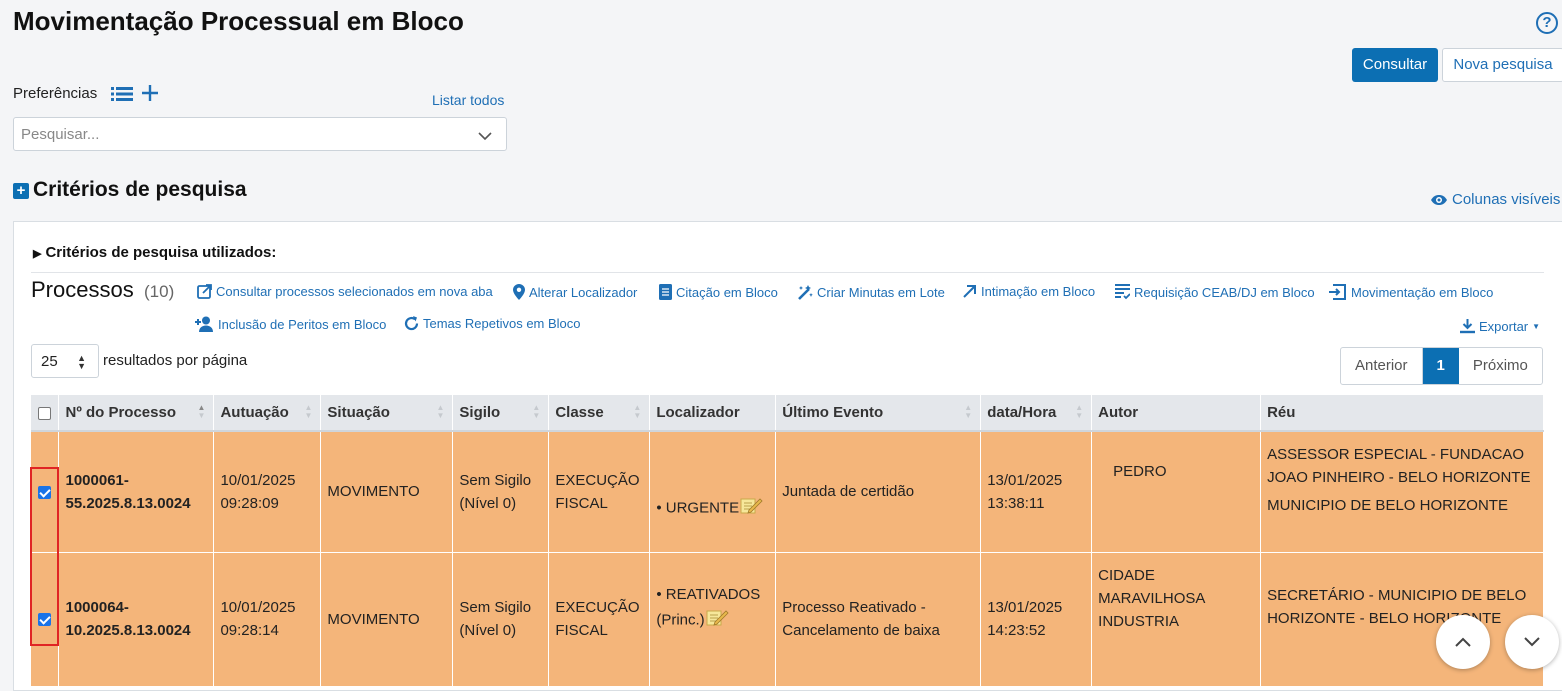 This screenshot has height=691, width=1562. What do you see at coordinates (833, 412) in the screenshot?
I see `column-header-label: Último Evento` at bounding box center [833, 412].